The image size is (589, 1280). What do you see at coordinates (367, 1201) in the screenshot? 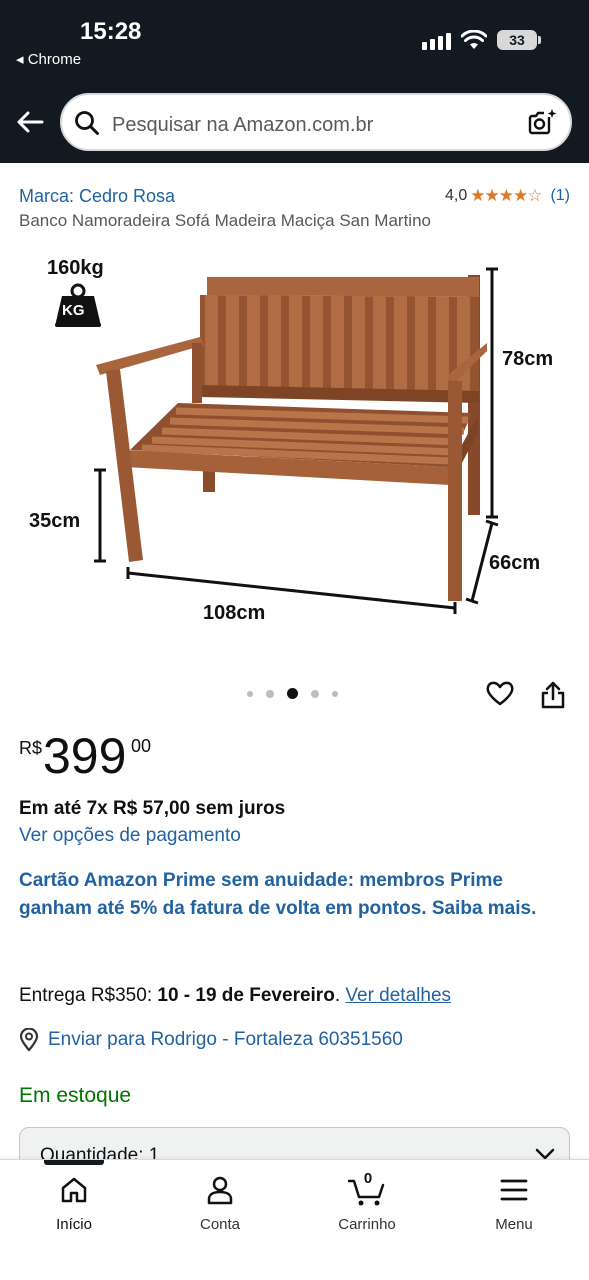
I see `nav-cart: 0 Carrinho` at bounding box center [367, 1201].